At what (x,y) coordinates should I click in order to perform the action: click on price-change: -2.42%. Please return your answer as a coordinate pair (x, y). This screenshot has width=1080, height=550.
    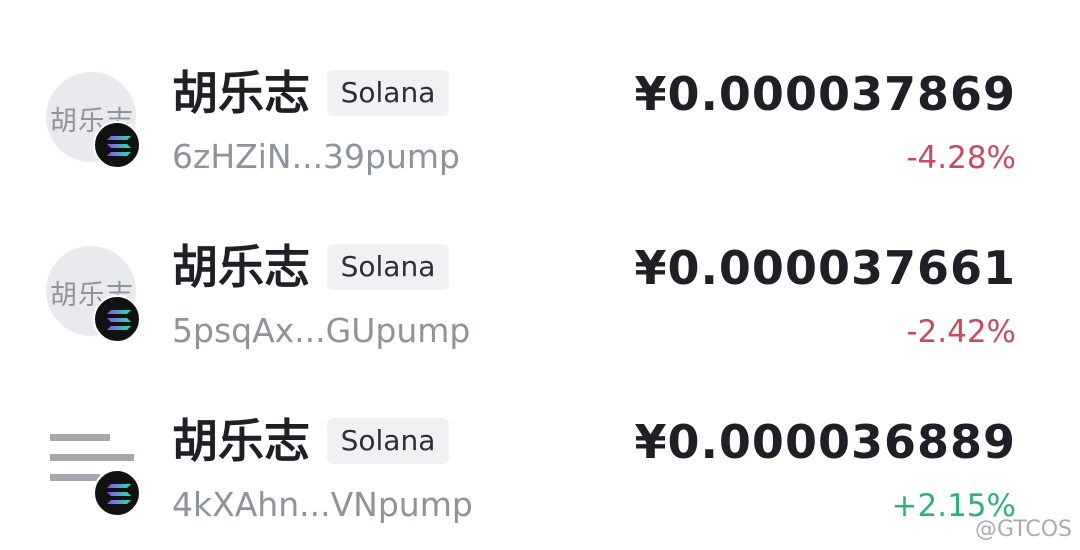
    Looking at the image, I should click on (961, 332).